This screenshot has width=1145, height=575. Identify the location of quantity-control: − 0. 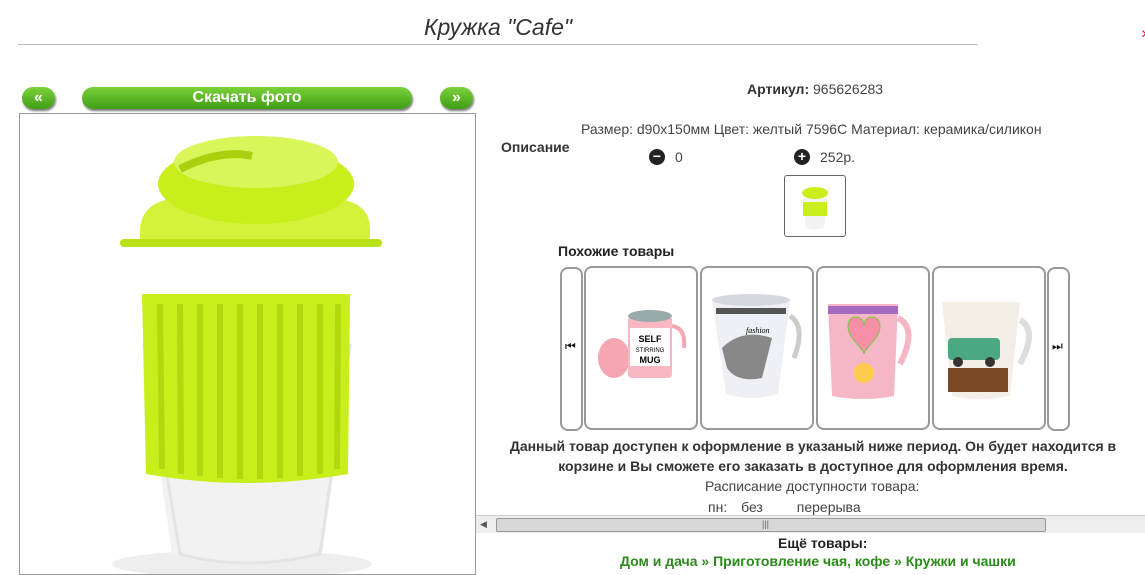
(666, 157).